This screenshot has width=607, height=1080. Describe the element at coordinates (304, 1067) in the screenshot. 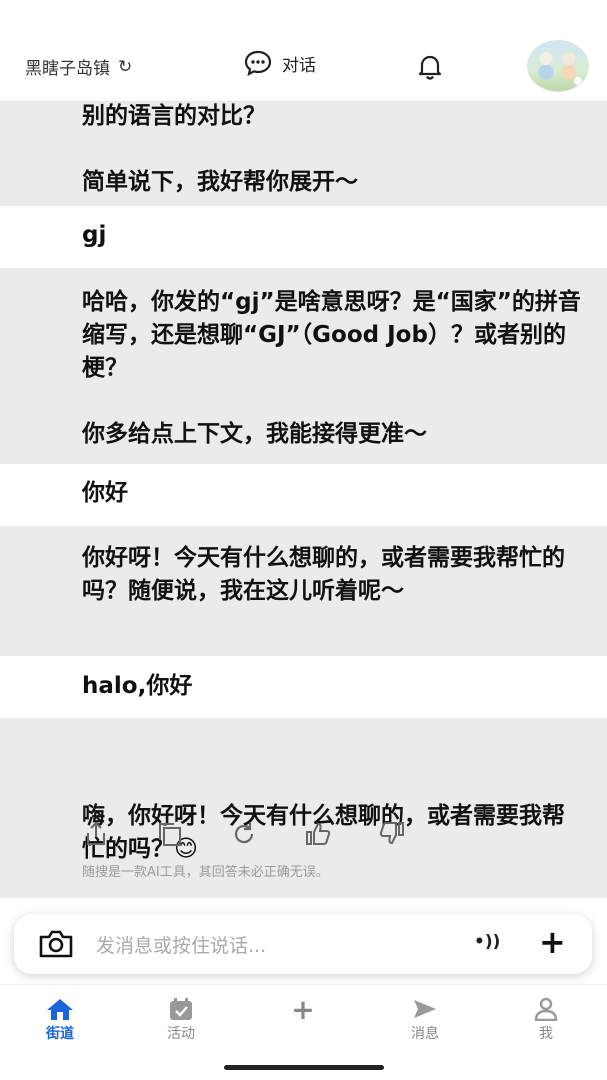

I see `home-indicator` at that location.